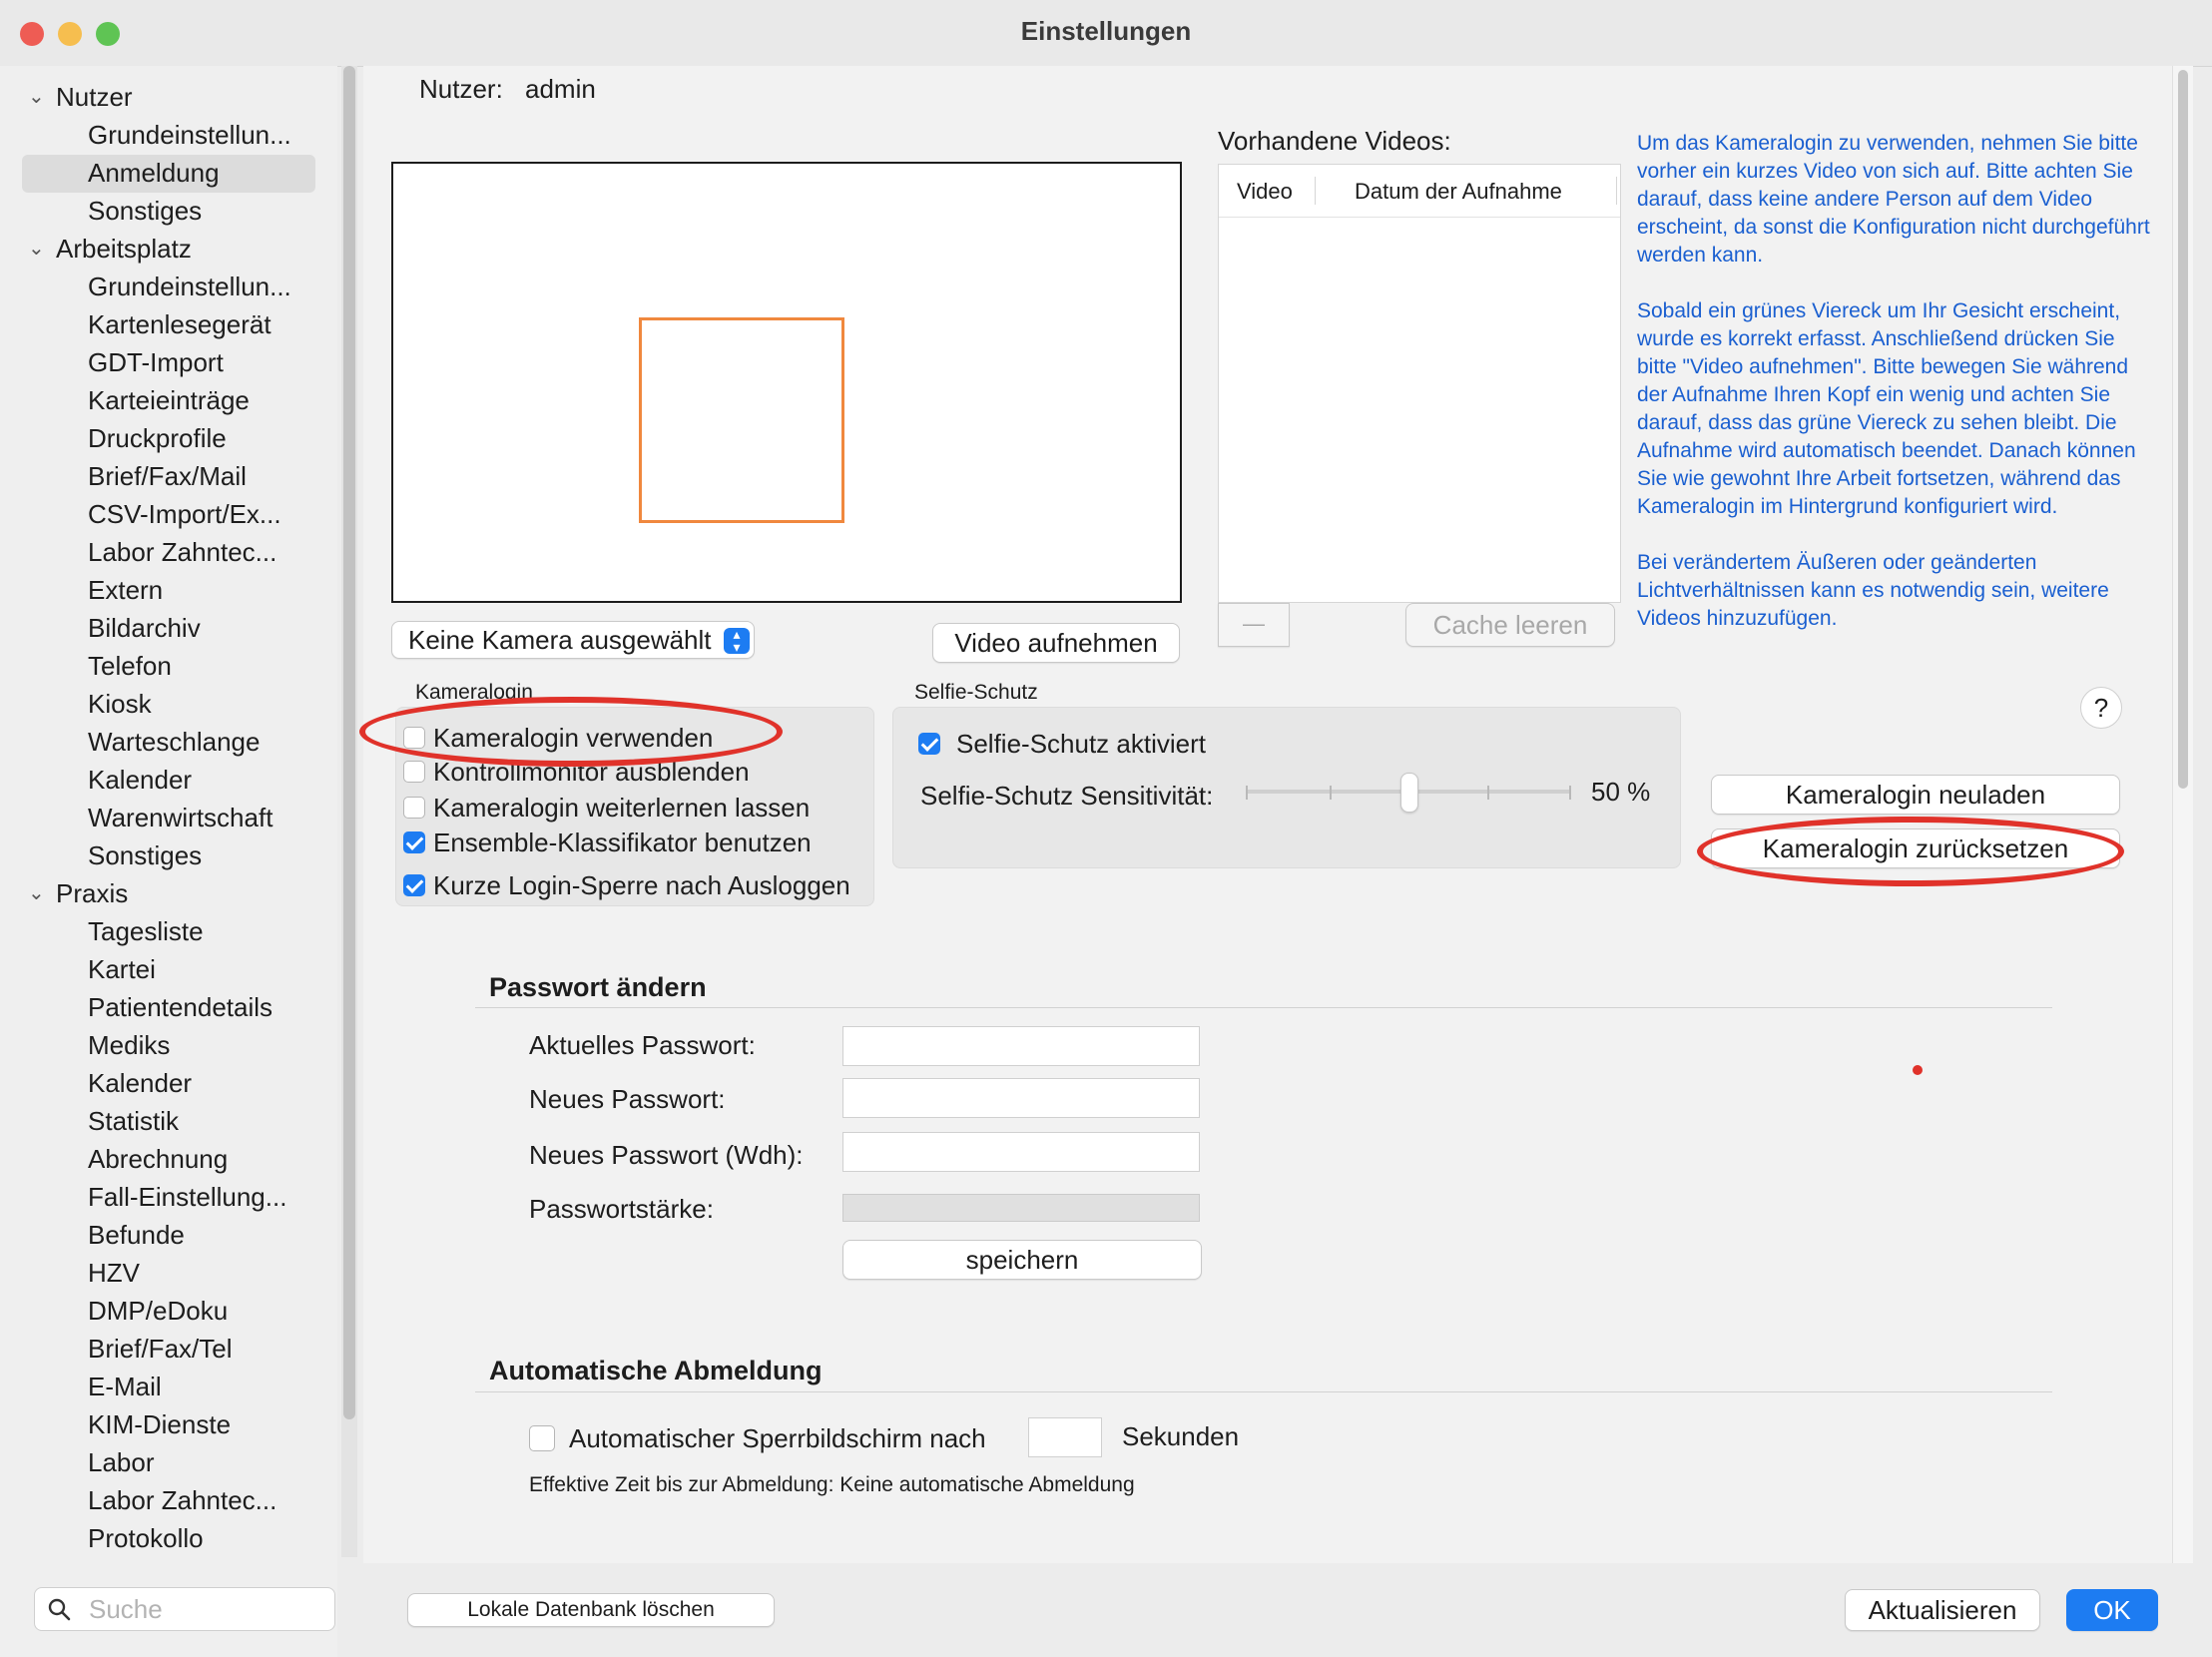  Describe the element at coordinates (560, 640) in the screenshot. I see `camera-select-value: Keine Kamera ausgewählt` at that location.